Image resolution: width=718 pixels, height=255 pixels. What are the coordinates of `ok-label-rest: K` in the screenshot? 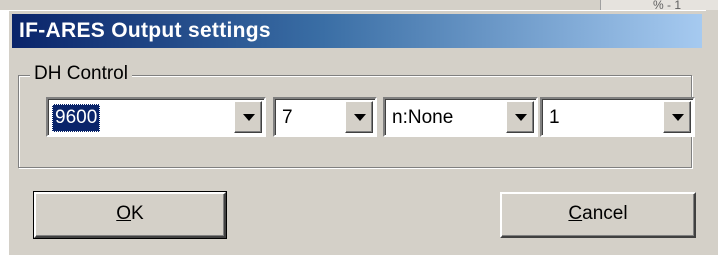 It's located at (137, 213).